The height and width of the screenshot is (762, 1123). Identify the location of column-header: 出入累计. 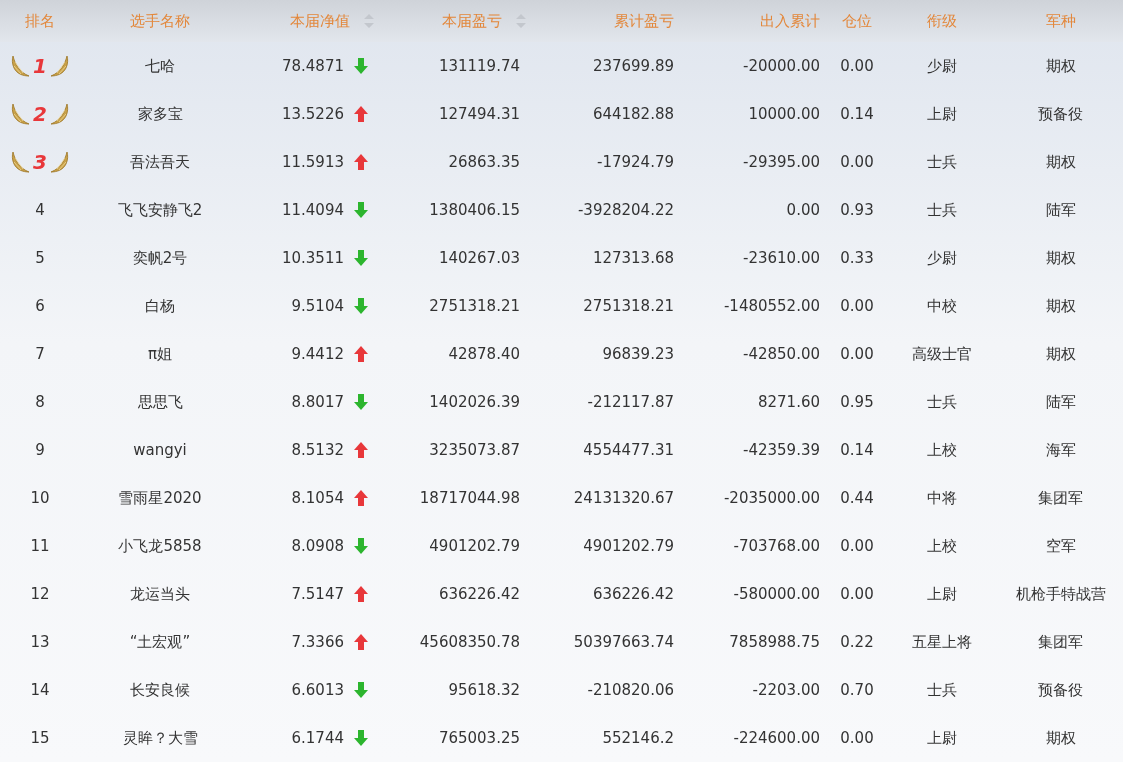
(790, 21).